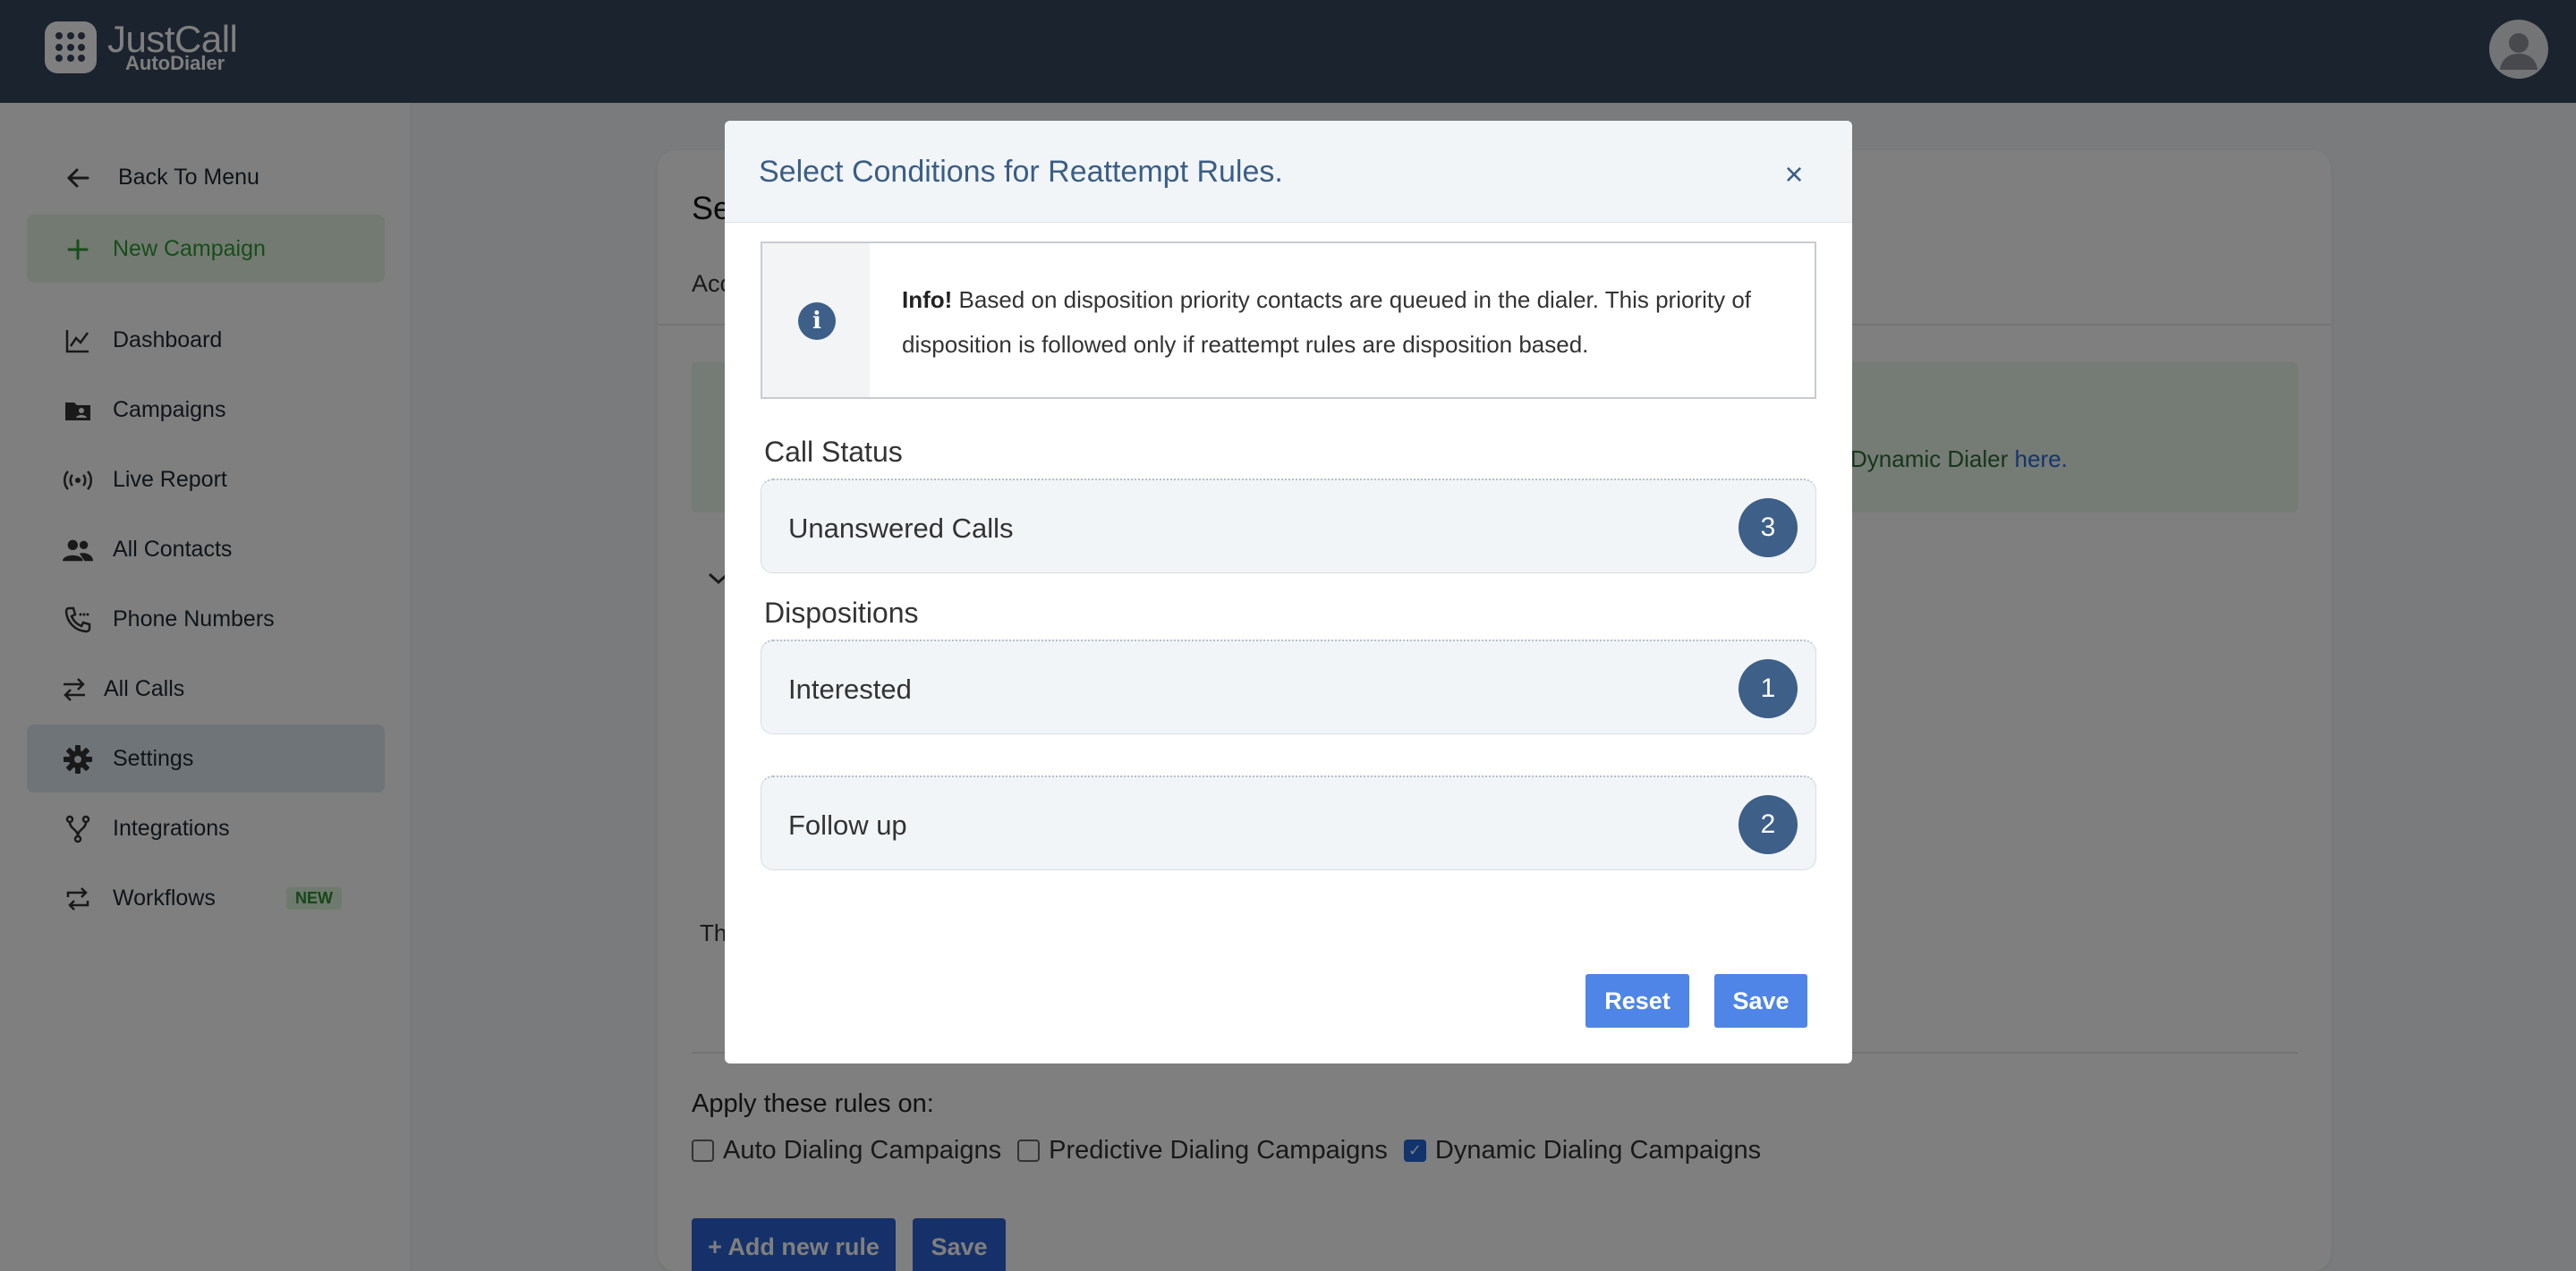 This screenshot has height=1271, width=2576. I want to click on condition-label: Interested, so click(850, 689).